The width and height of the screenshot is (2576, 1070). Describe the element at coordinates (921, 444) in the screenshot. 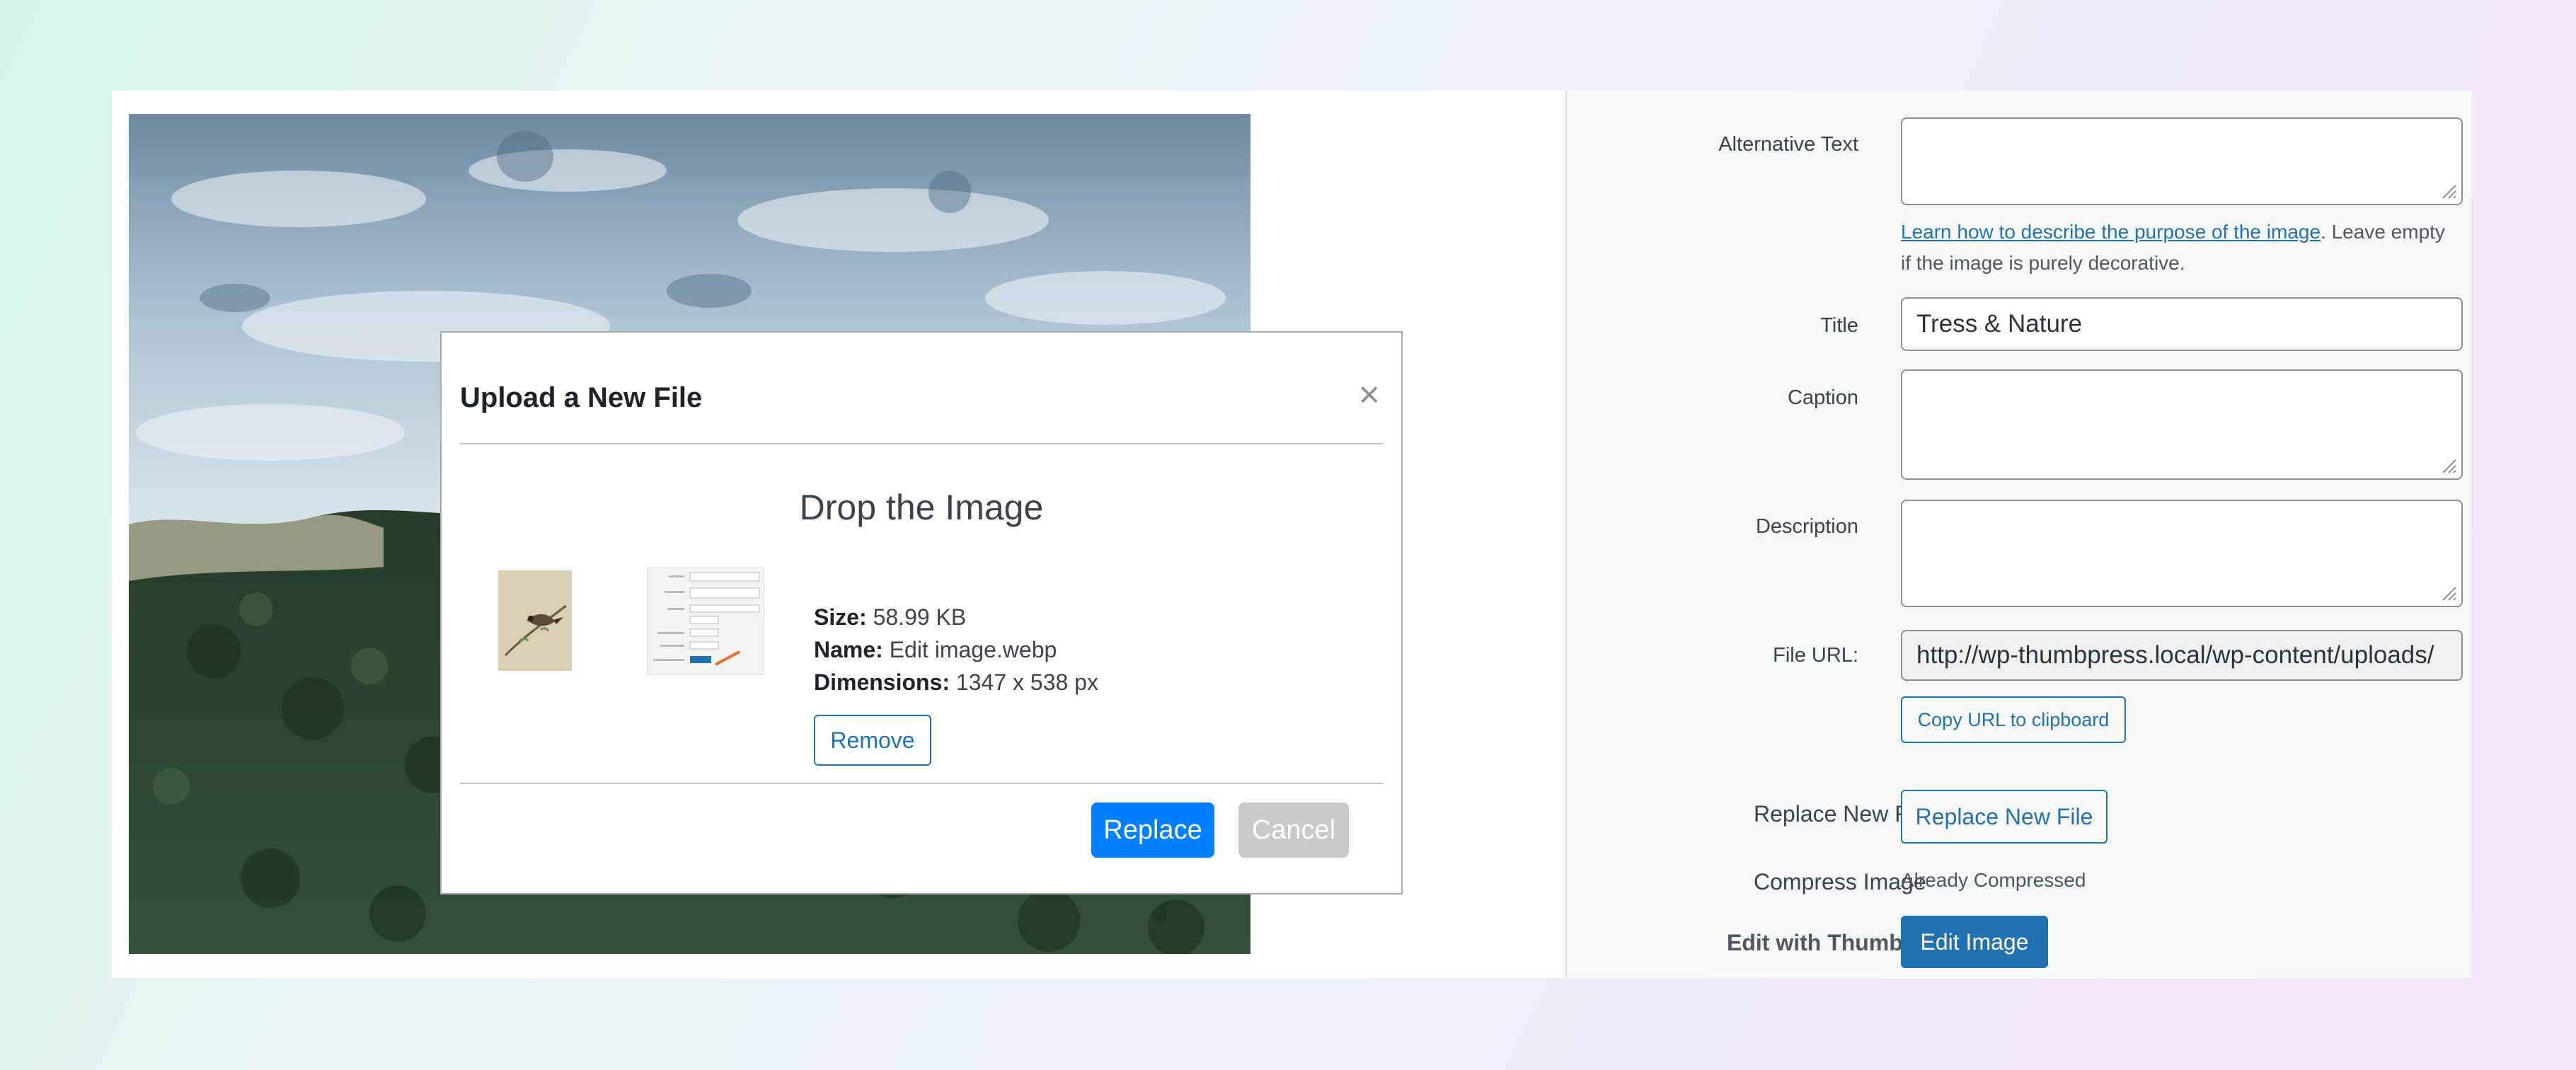

I see `modal-header-divider` at that location.